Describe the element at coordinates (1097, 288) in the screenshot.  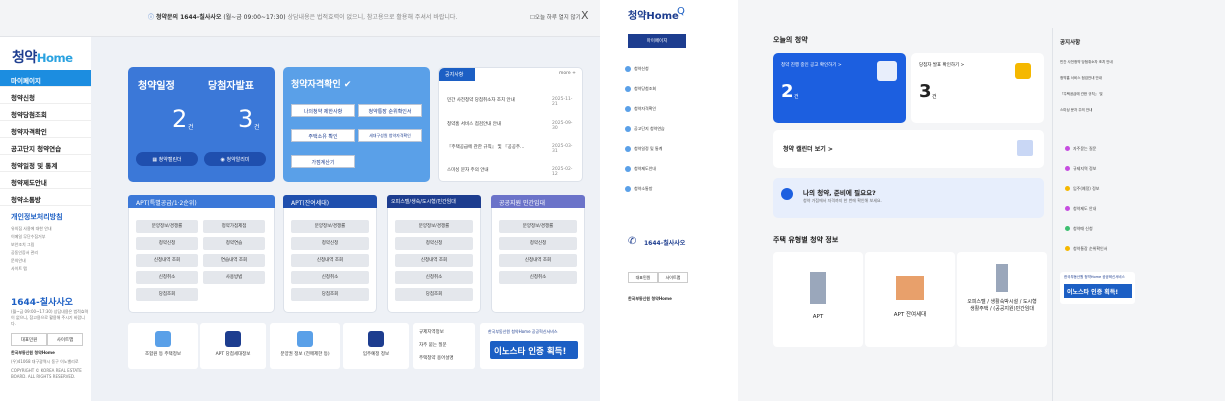
I see `p3-banner: 한국부동산원 청약Home 공공혁신서비스 이노스타 인증 획득!` at that location.